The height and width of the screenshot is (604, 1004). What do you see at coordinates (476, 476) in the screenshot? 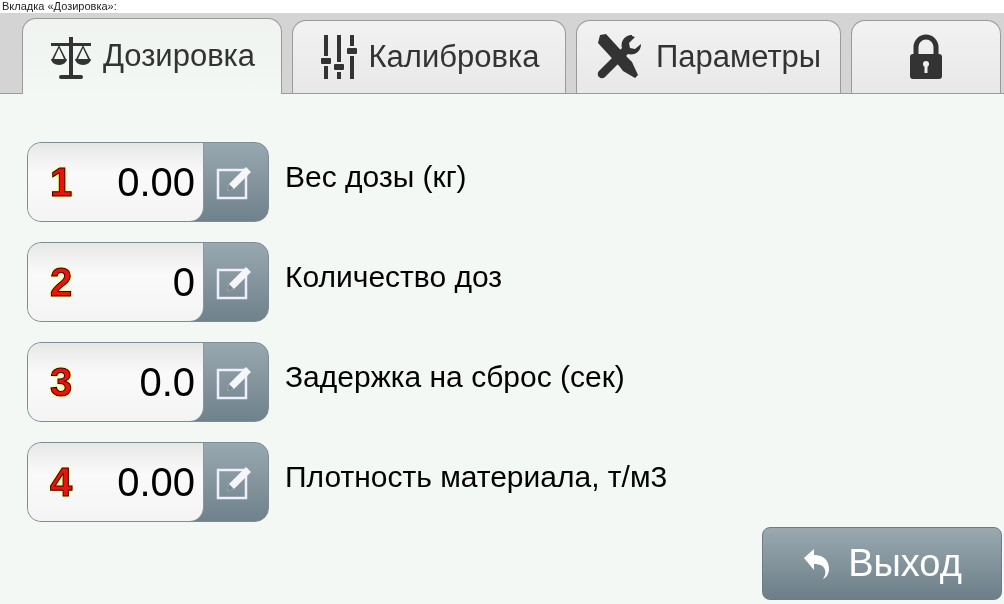
I see `field-label: Плотность материала, т/м3` at bounding box center [476, 476].